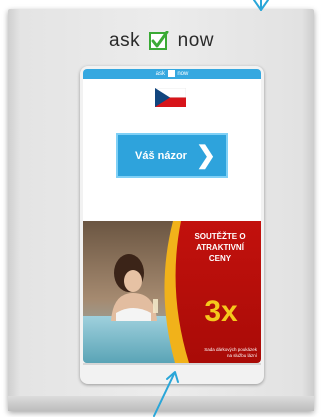 Image resolution: width=323 pixels, height=417 pixels. Describe the element at coordinates (205, 155) in the screenshot. I see `chevron-right-icon: ❯` at that location.